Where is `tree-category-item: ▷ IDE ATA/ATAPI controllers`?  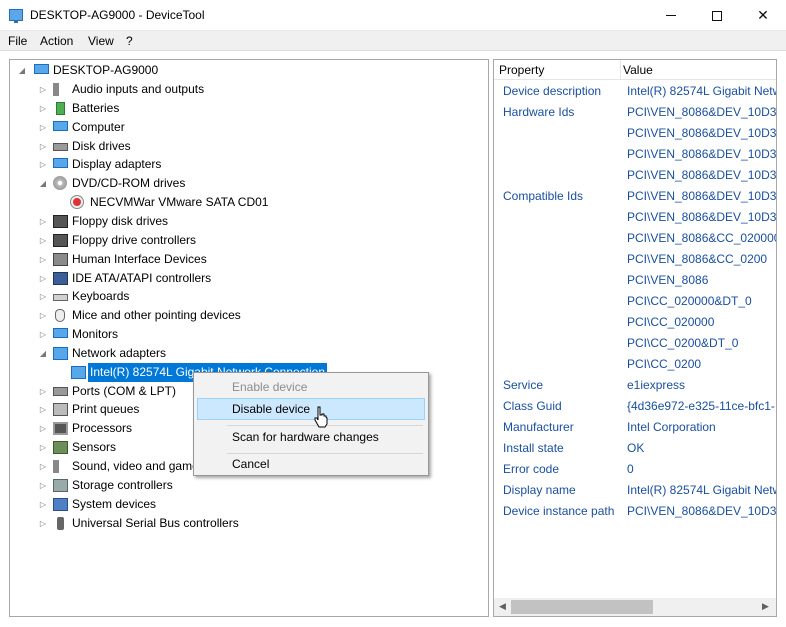
tree-category-item: ▷ IDE ATA/ATAPI controllers is located at coordinates (245, 278).